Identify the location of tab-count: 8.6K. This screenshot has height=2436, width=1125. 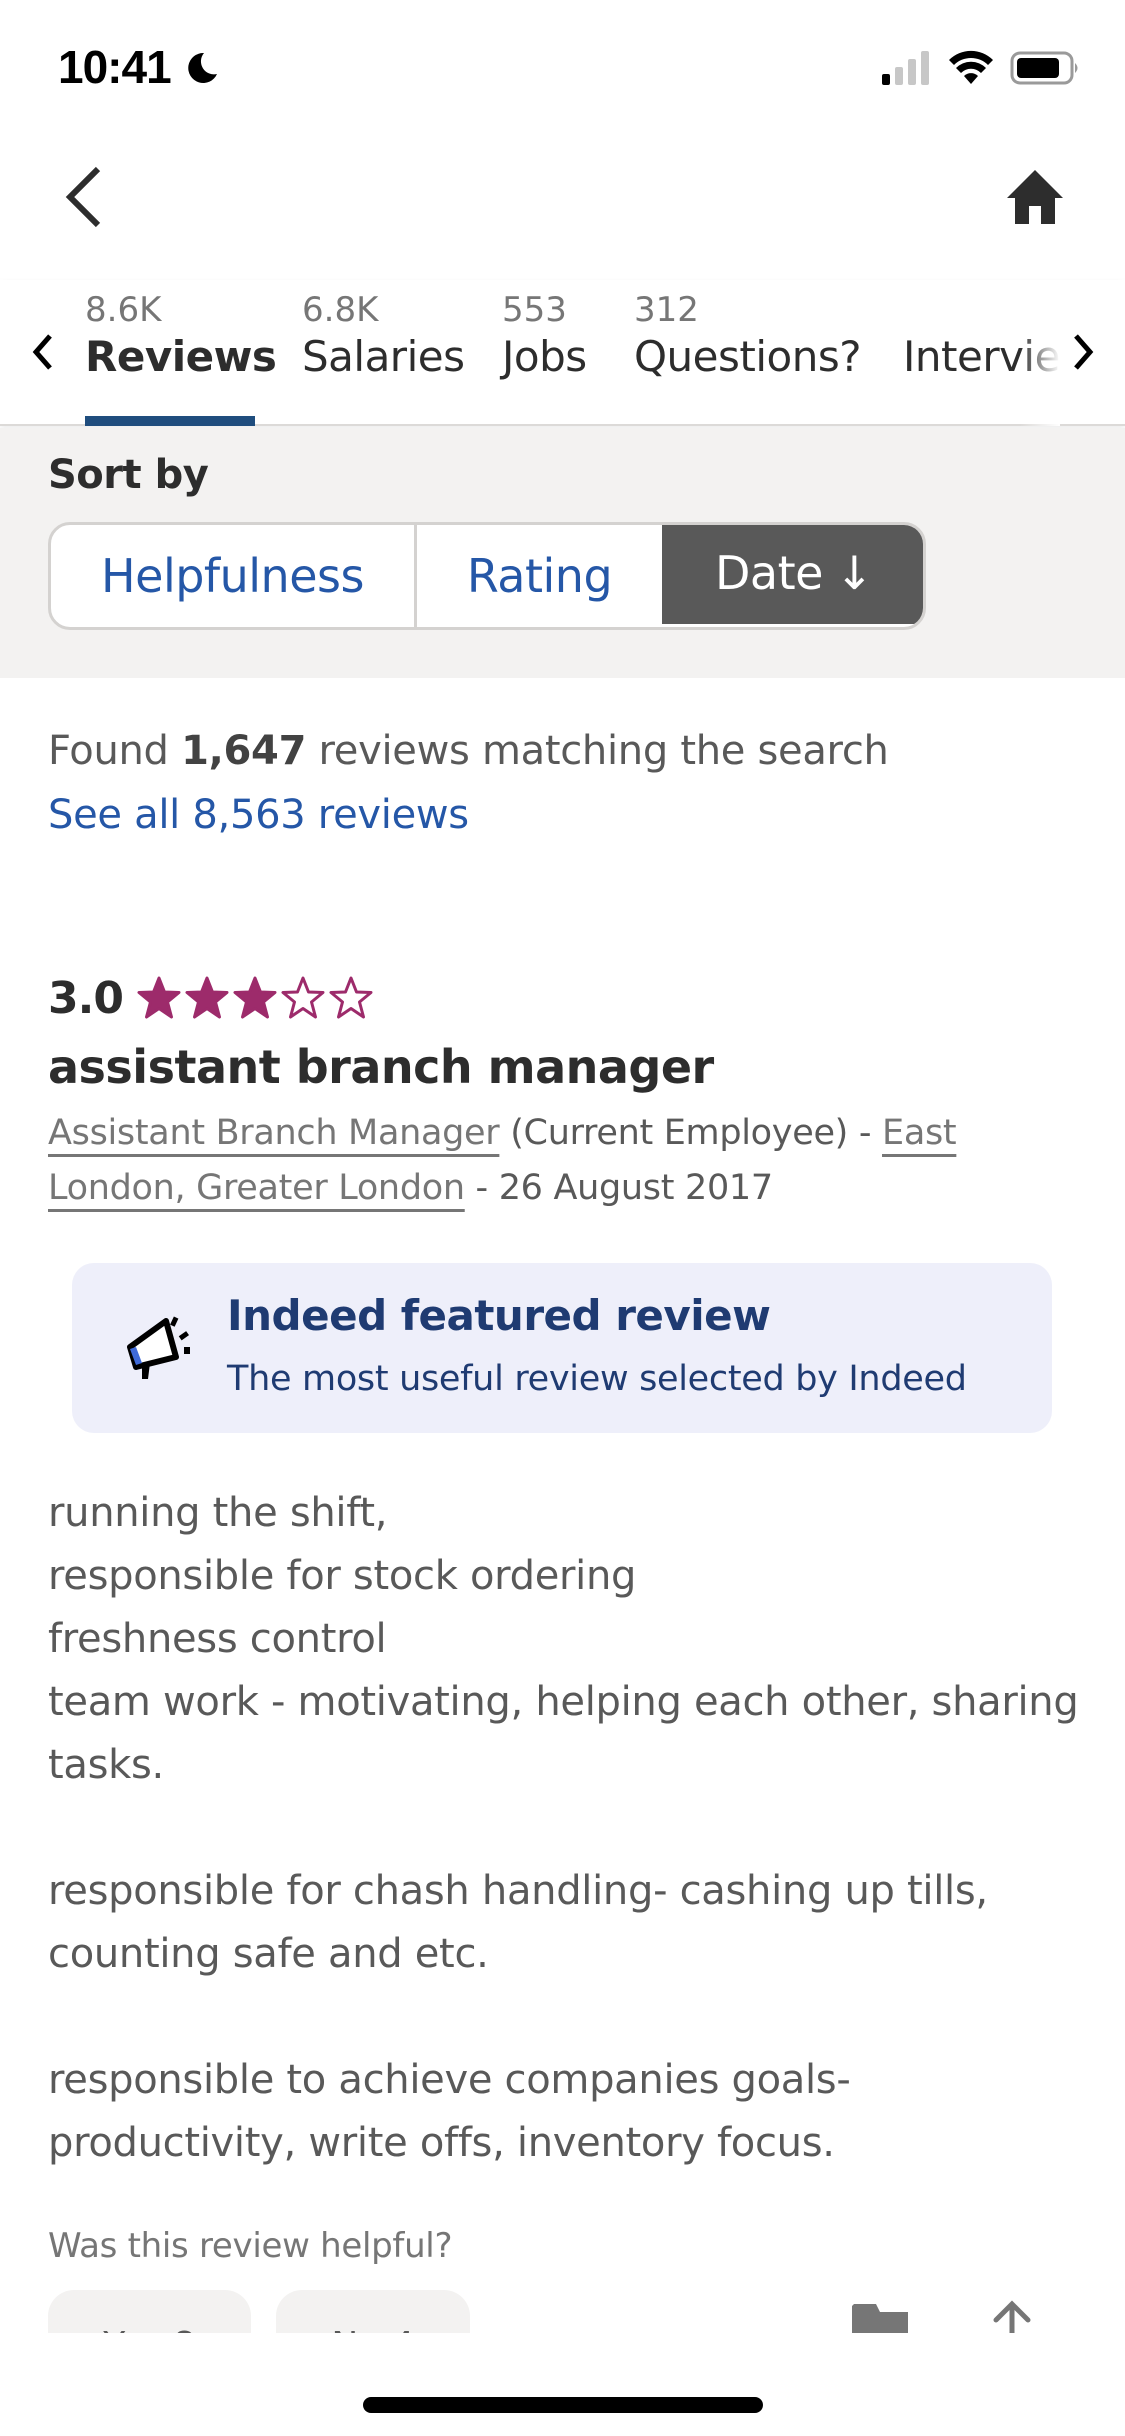
(123, 310).